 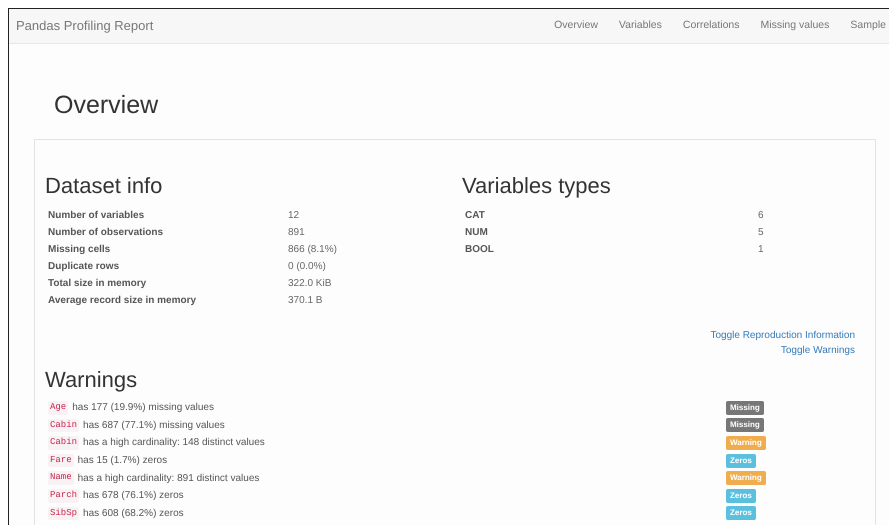 I want to click on stat-value: 1, so click(x=761, y=250).